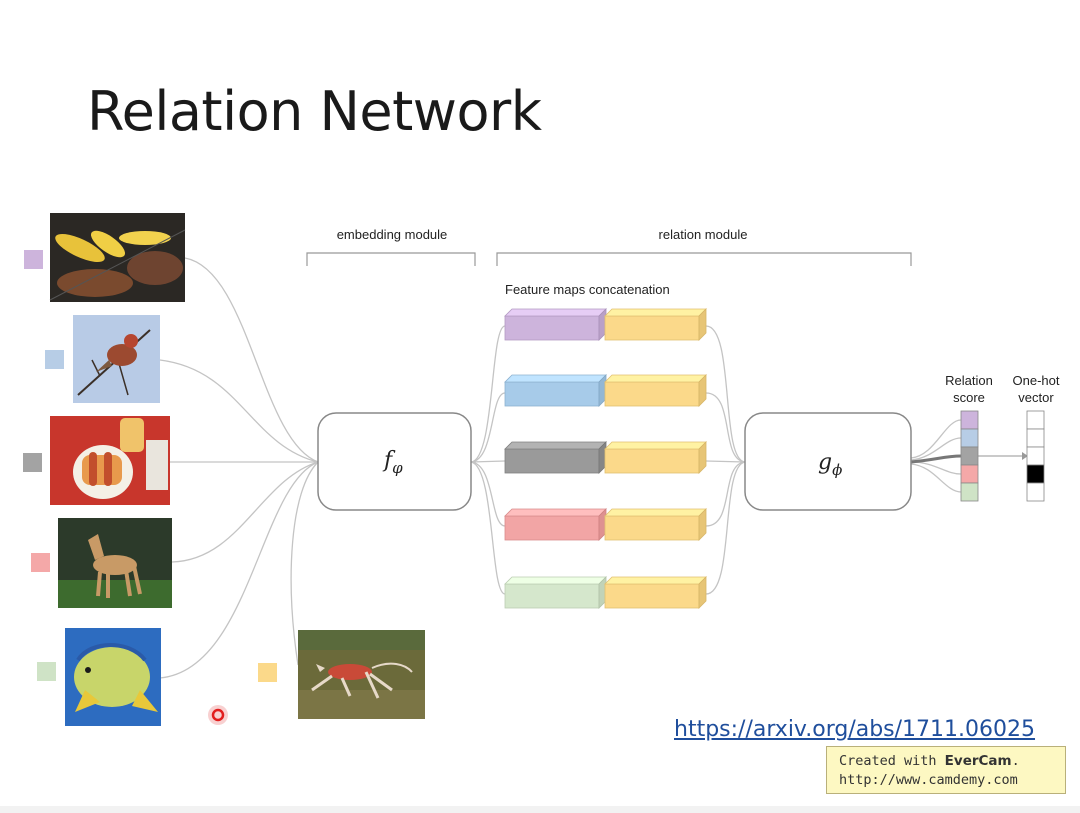  What do you see at coordinates (703, 234) in the screenshot?
I see `relation-module-label: relation module` at bounding box center [703, 234].